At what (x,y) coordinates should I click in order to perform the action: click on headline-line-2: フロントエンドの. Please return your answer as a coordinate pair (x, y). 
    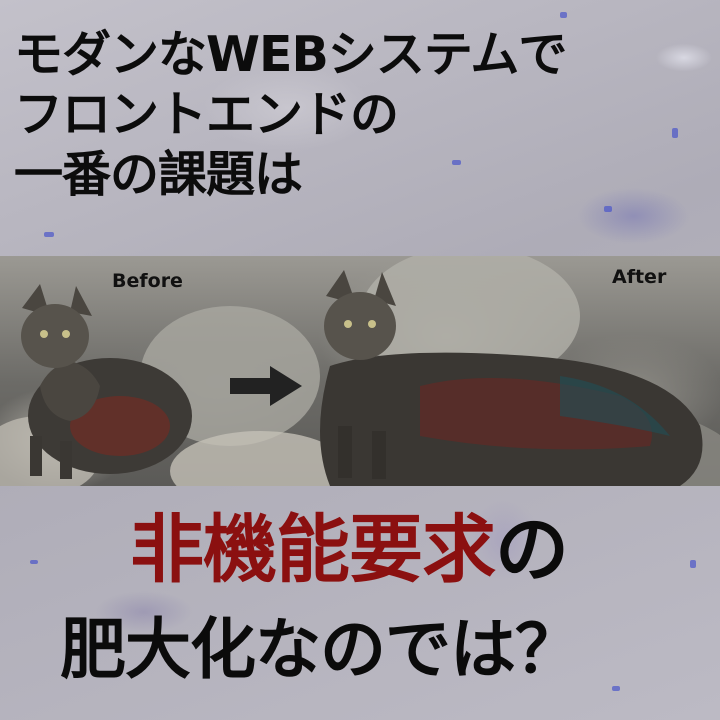
    Looking at the image, I should click on (206, 114).